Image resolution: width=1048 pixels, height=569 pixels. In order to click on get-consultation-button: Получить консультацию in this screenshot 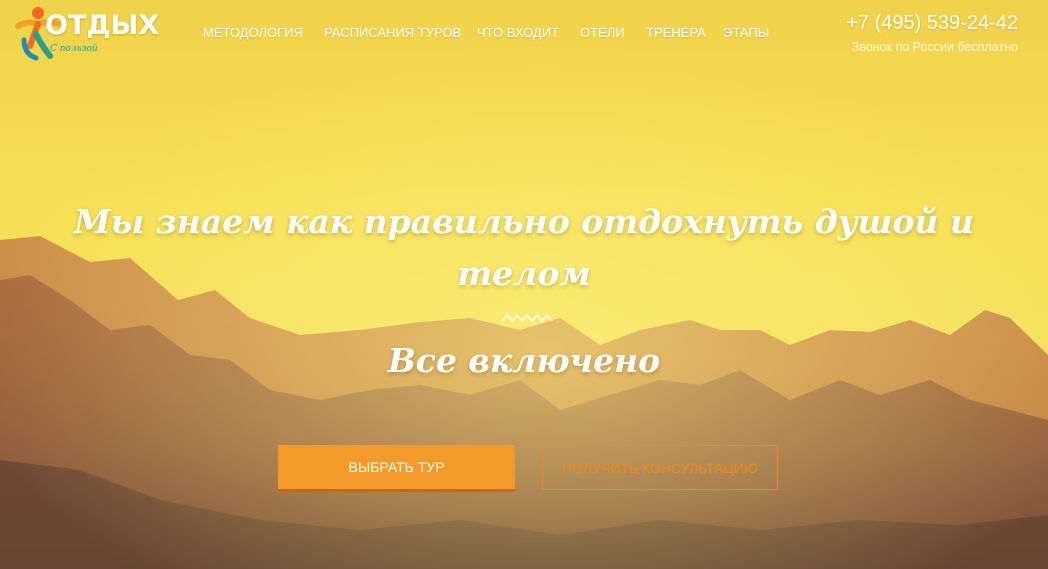, I will do `click(660, 467)`.